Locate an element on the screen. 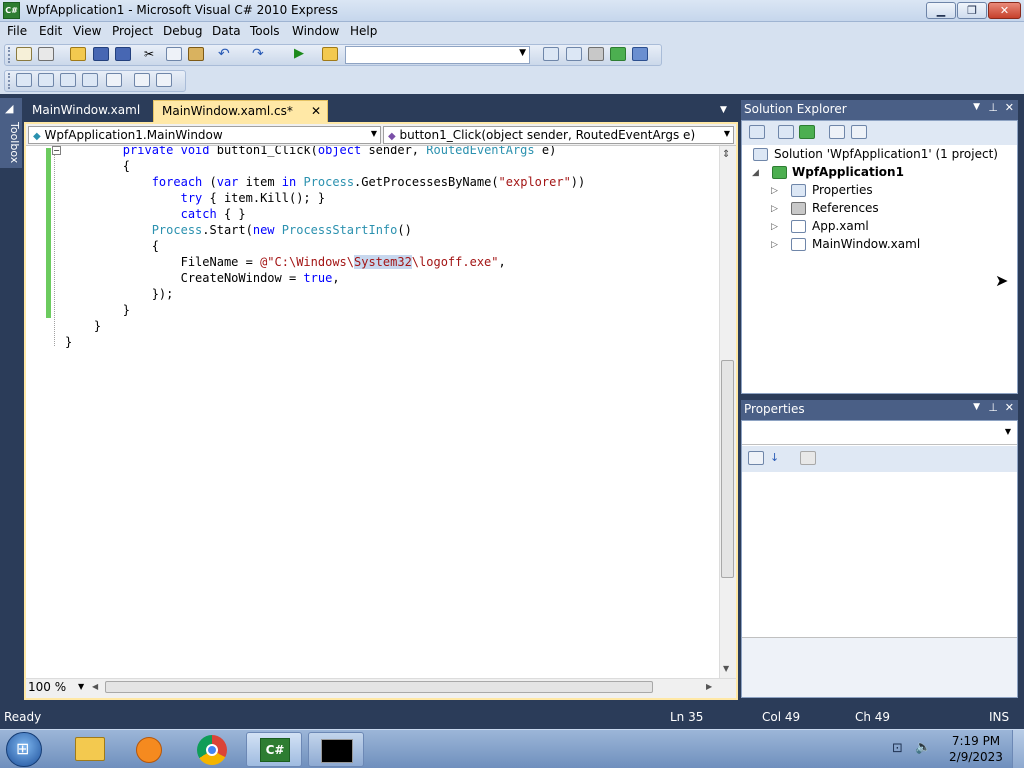 This screenshot has width=1024, height=768. code-line: }); is located at coordinates (119, 294).